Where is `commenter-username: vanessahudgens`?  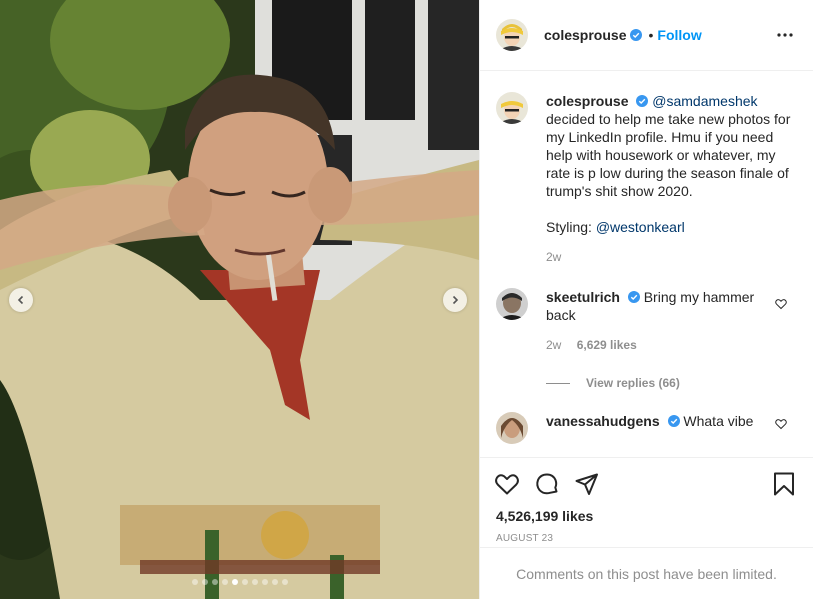
commenter-username: vanessahudgens is located at coordinates (603, 421).